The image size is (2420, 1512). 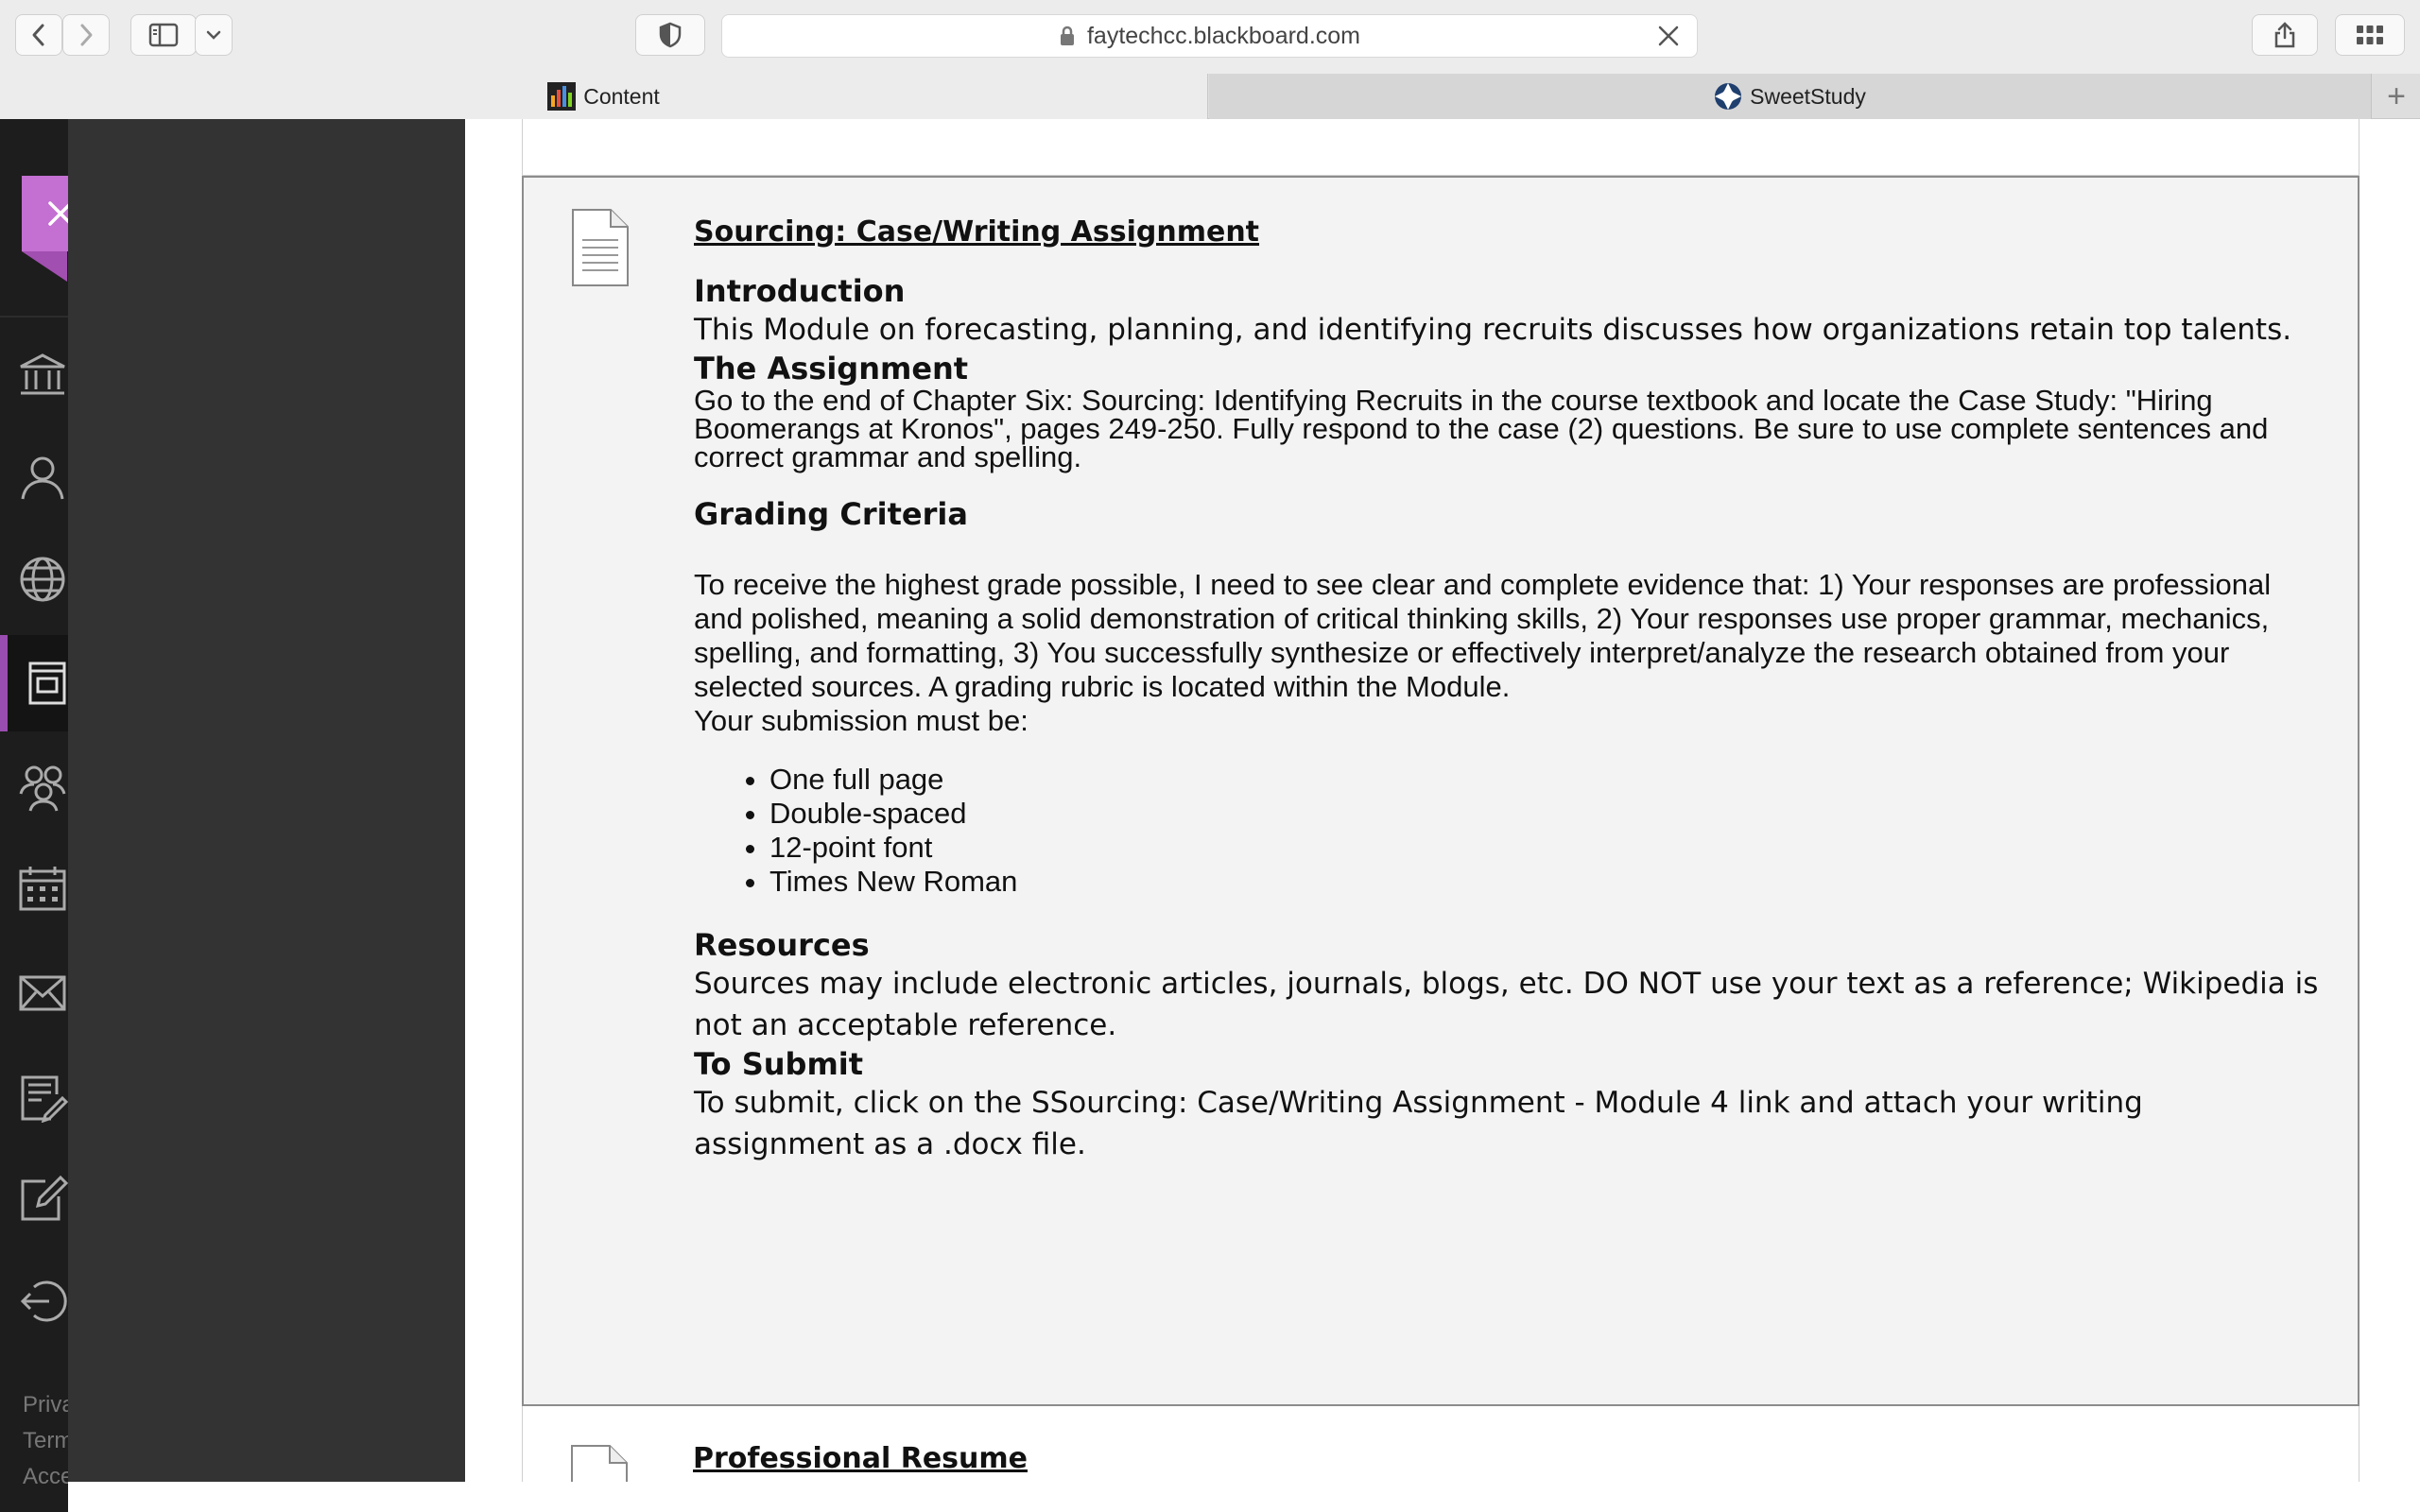 What do you see at coordinates (1729, 96) in the screenshot?
I see `sweetstudy-favicon-icon` at bounding box center [1729, 96].